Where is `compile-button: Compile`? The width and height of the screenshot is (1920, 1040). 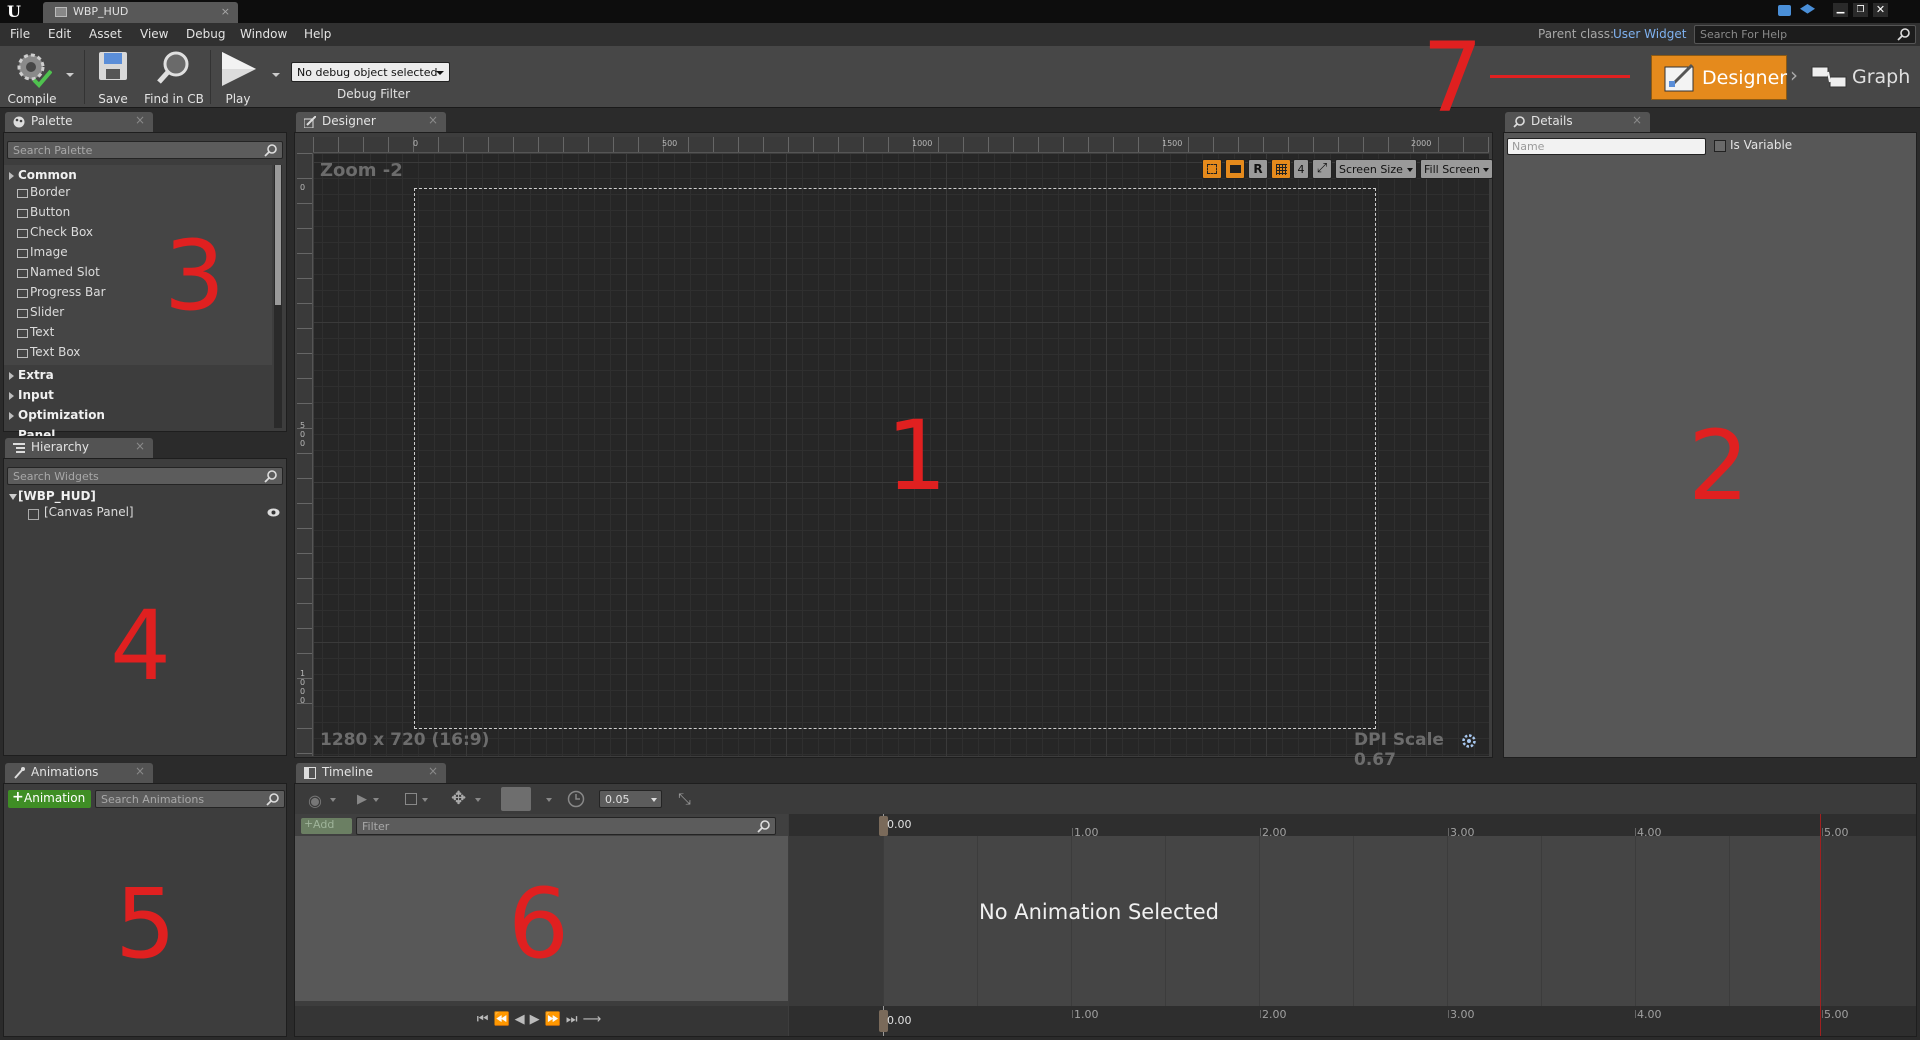
compile-button: Compile is located at coordinates (32, 77).